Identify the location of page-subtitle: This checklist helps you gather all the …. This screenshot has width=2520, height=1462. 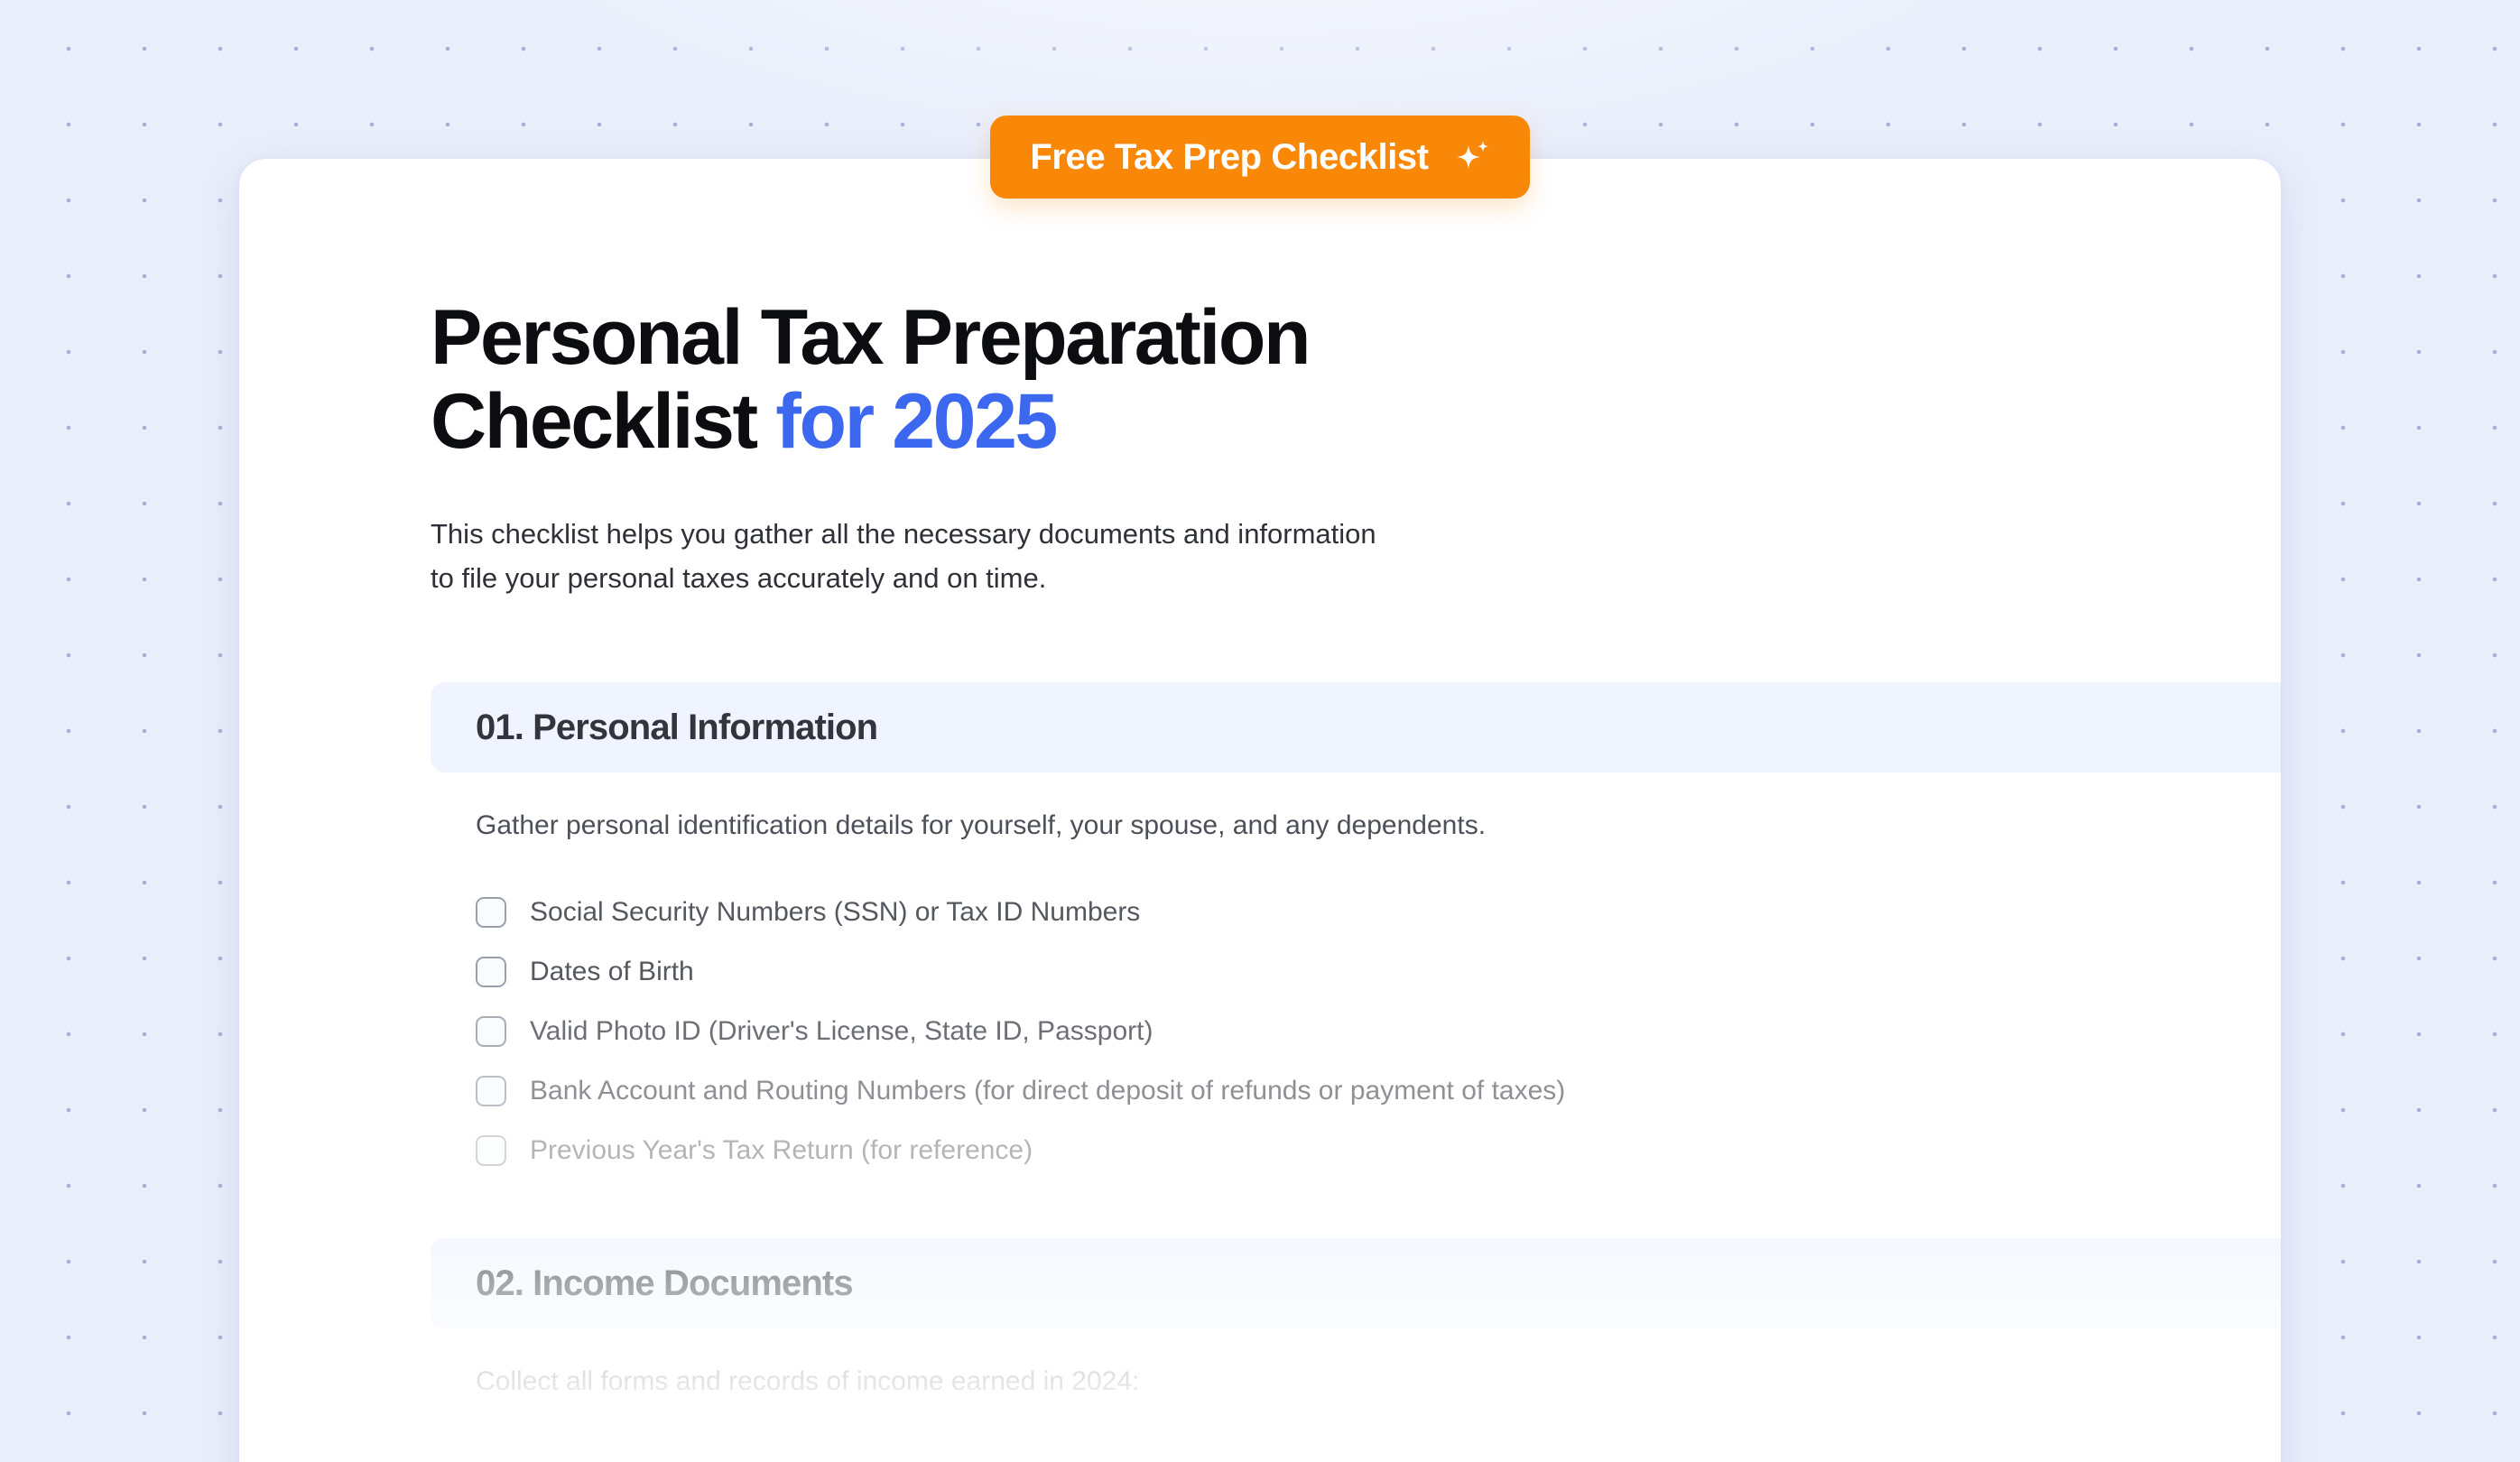
(1017, 557).